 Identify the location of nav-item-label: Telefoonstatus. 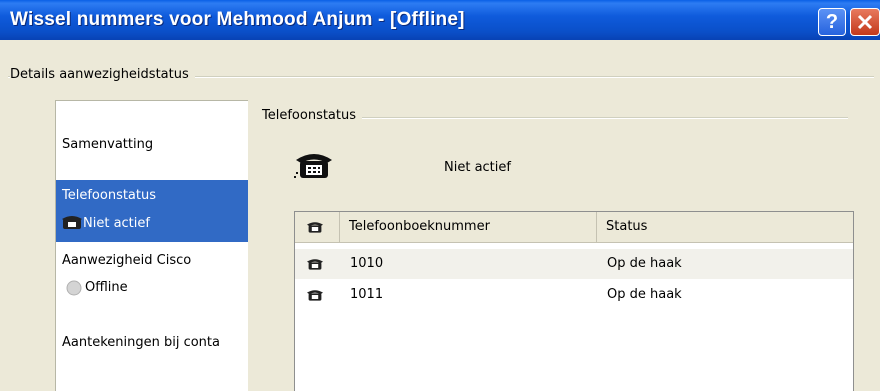
(109, 195).